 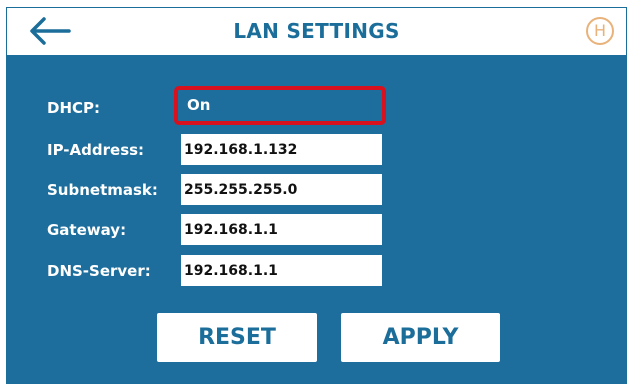 I want to click on dhcp-value: On, so click(x=199, y=105).